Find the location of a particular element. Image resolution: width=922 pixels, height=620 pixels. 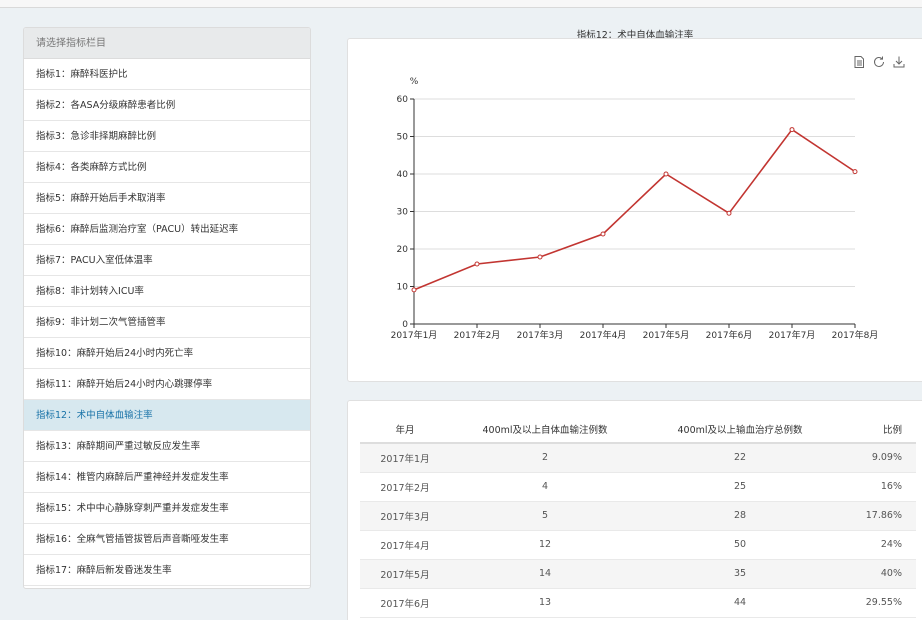

sidebar-item-indicator-2: 指标2：各ASA分级麻醉患者比例 is located at coordinates (167, 105).